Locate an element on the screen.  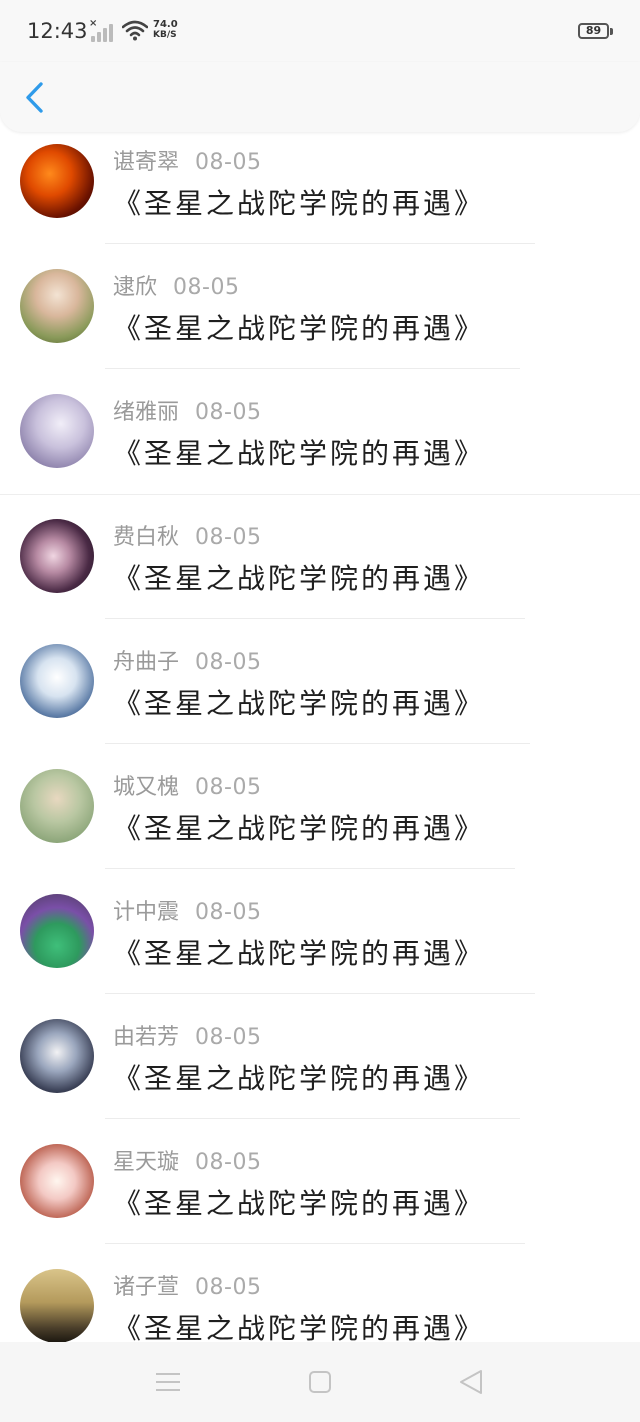
wifi-icon is located at coordinates (135, 30).